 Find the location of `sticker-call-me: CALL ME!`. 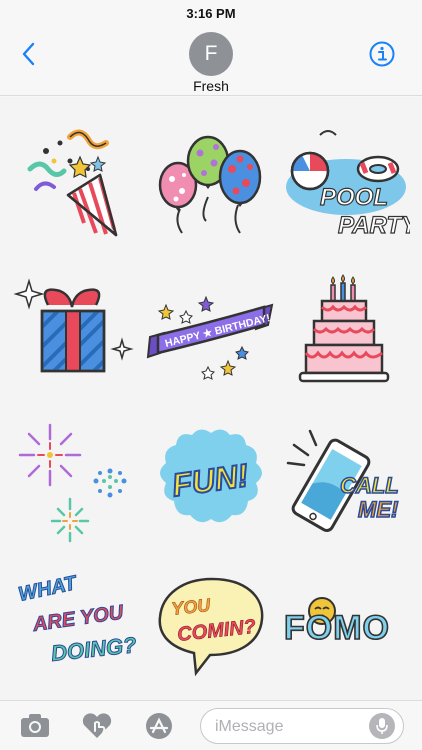

sticker-call-me: CALL ME! is located at coordinates (345, 480).